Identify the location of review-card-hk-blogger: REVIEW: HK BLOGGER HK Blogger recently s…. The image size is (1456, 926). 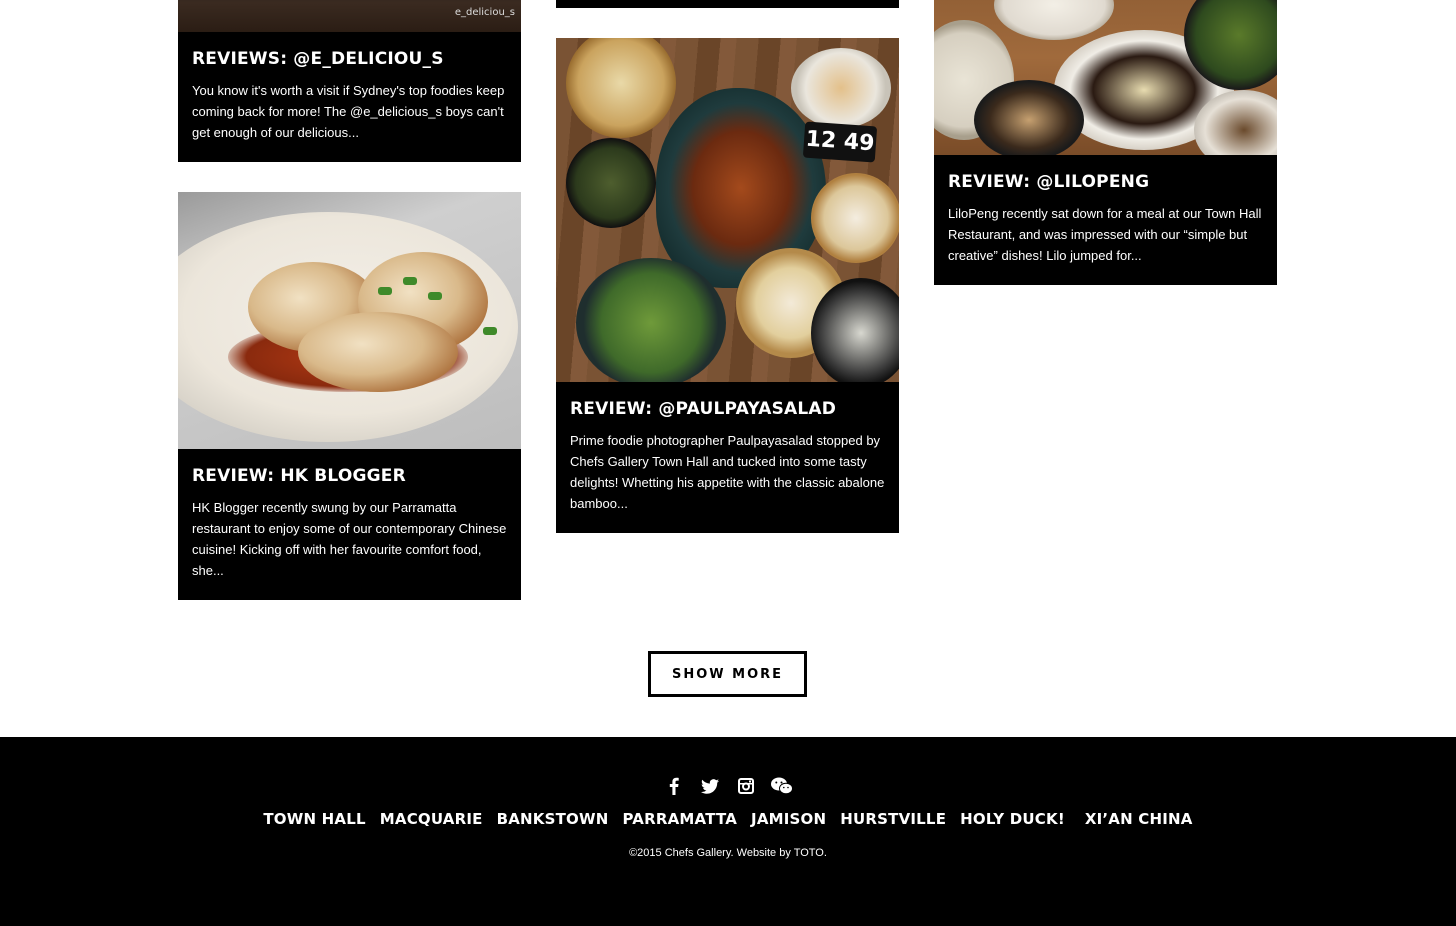
(349, 396).